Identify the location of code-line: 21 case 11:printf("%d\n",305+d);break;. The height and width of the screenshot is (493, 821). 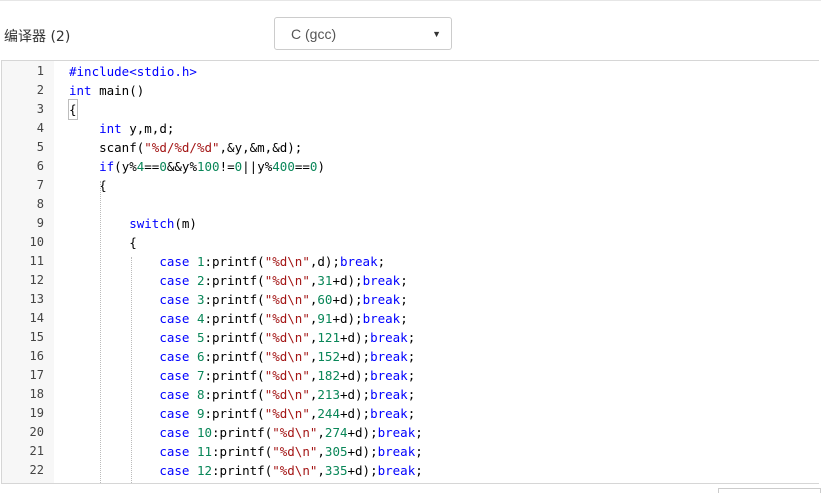
(410, 451).